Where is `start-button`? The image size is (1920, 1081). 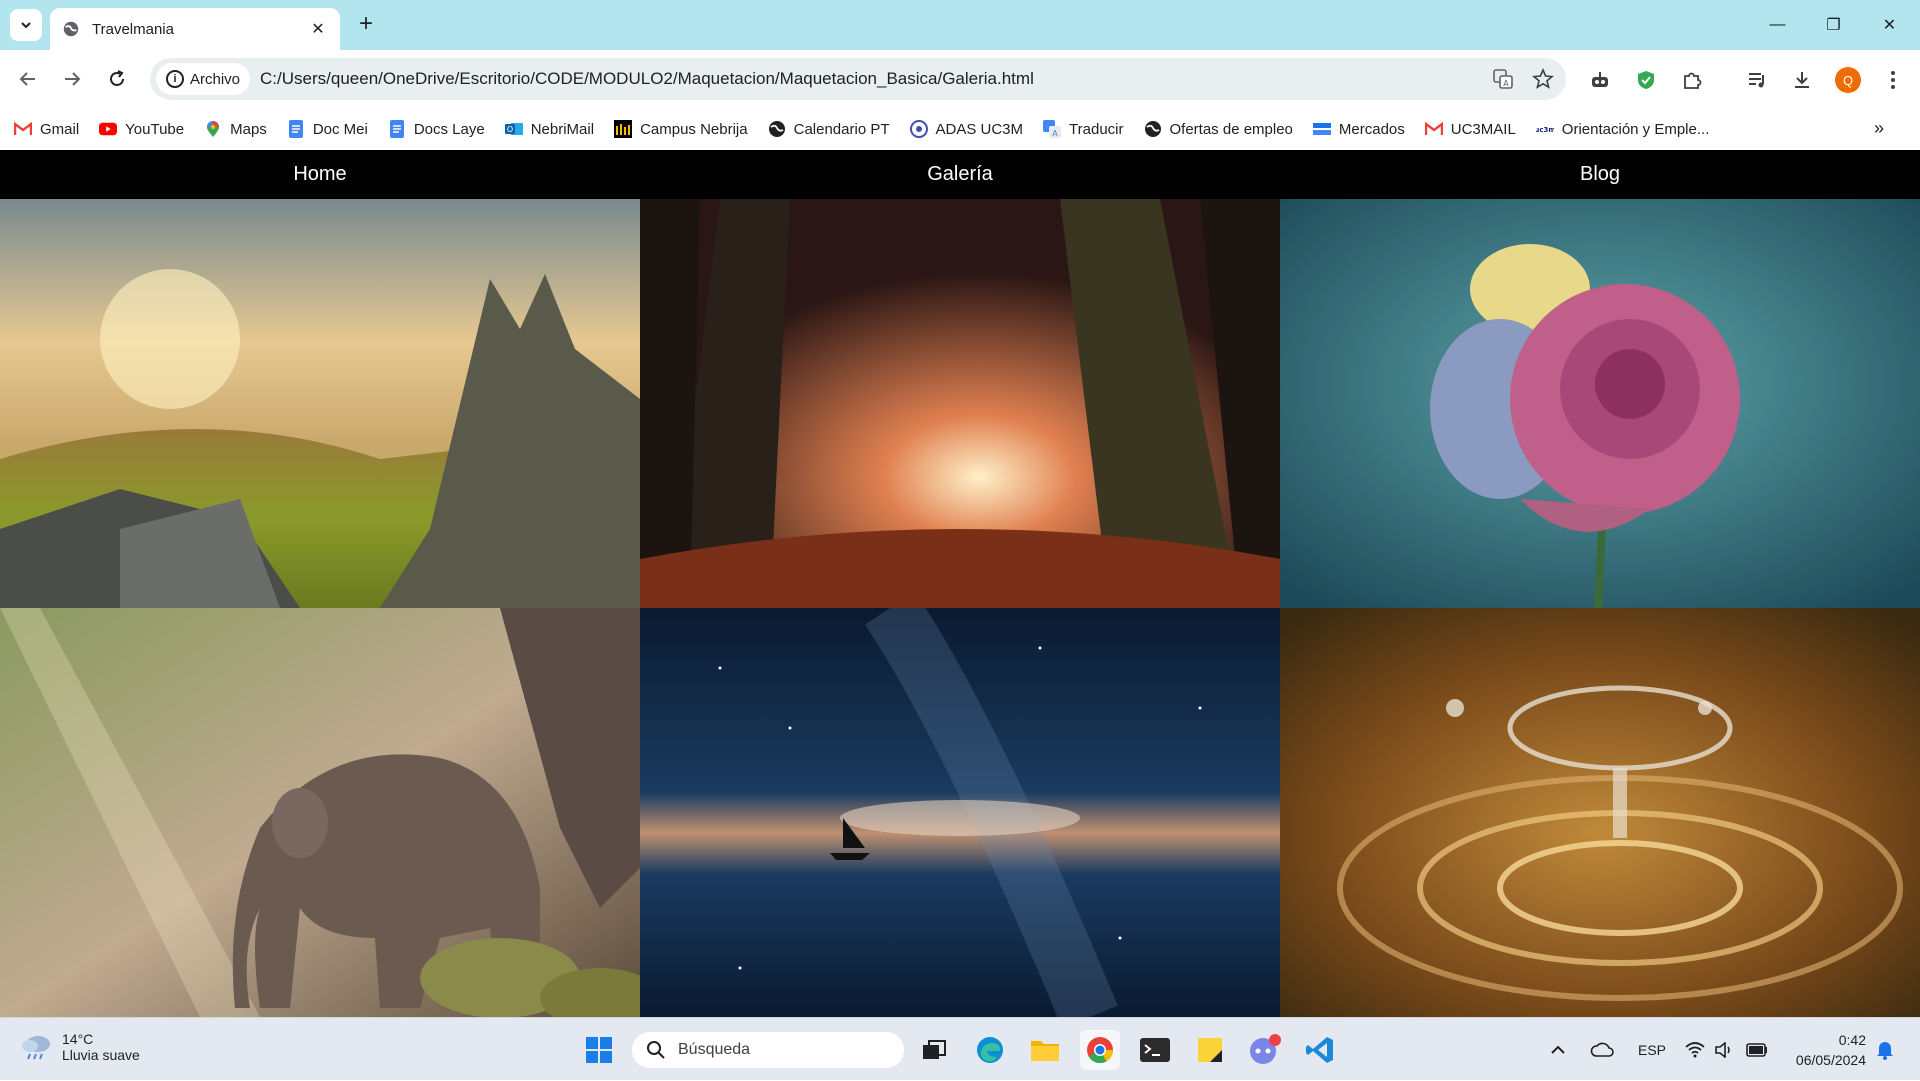 start-button is located at coordinates (599, 1050).